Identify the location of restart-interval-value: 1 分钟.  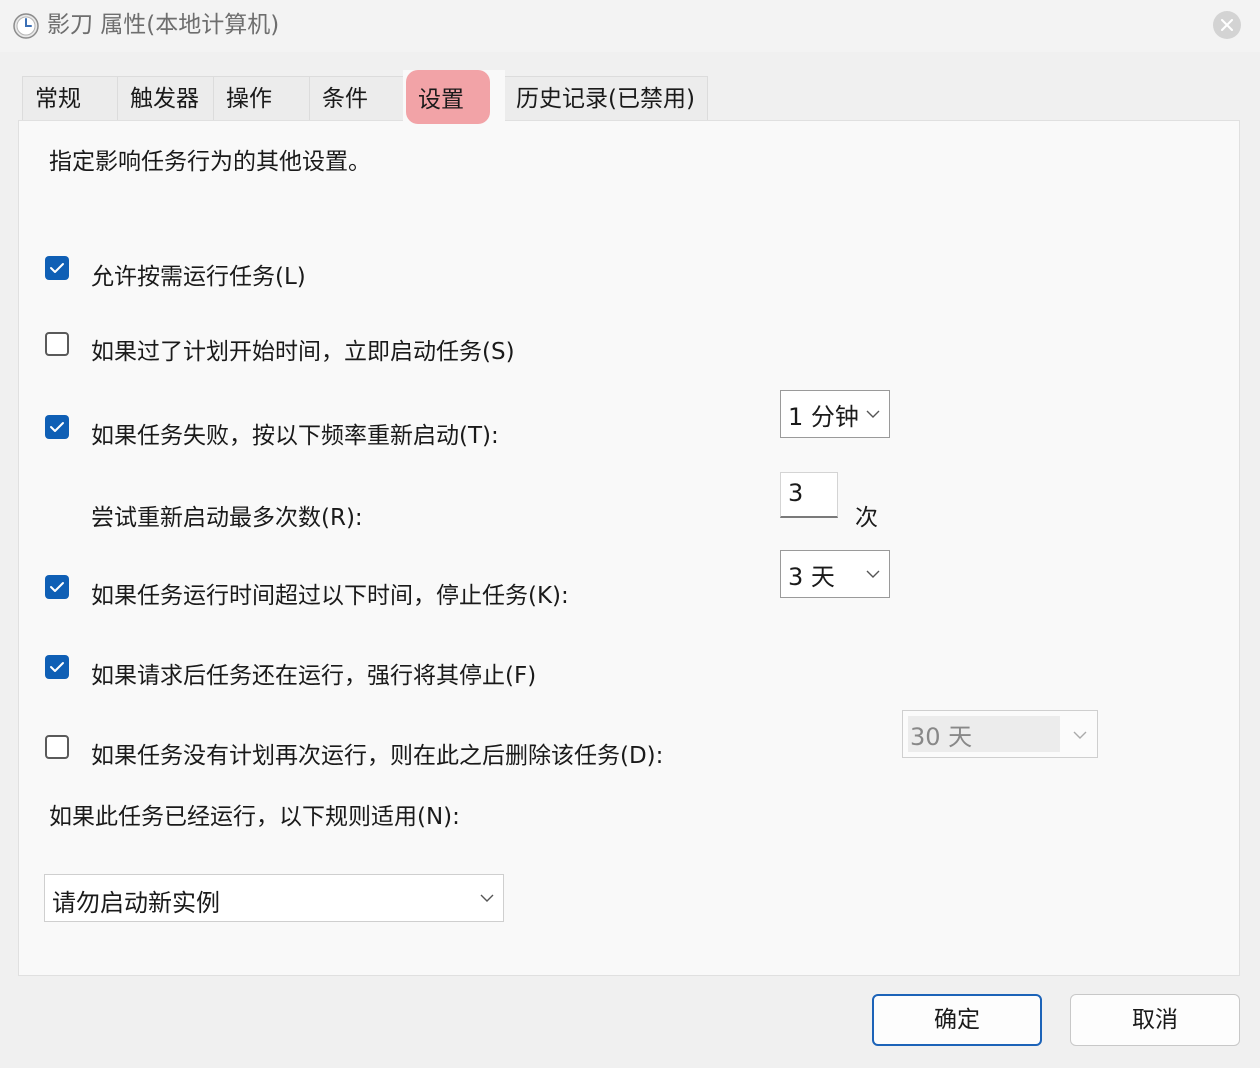
(823, 417).